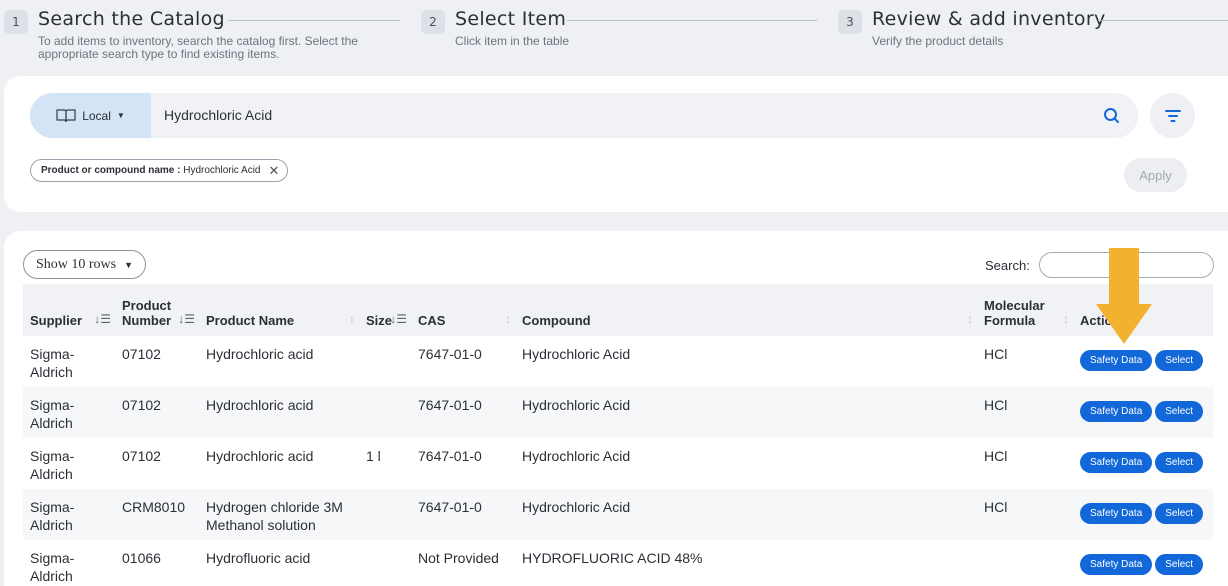 Image resolution: width=1228 pixels, height=586 pixels. I want to click on column-size: Size ↓☰, so click(385, 310).